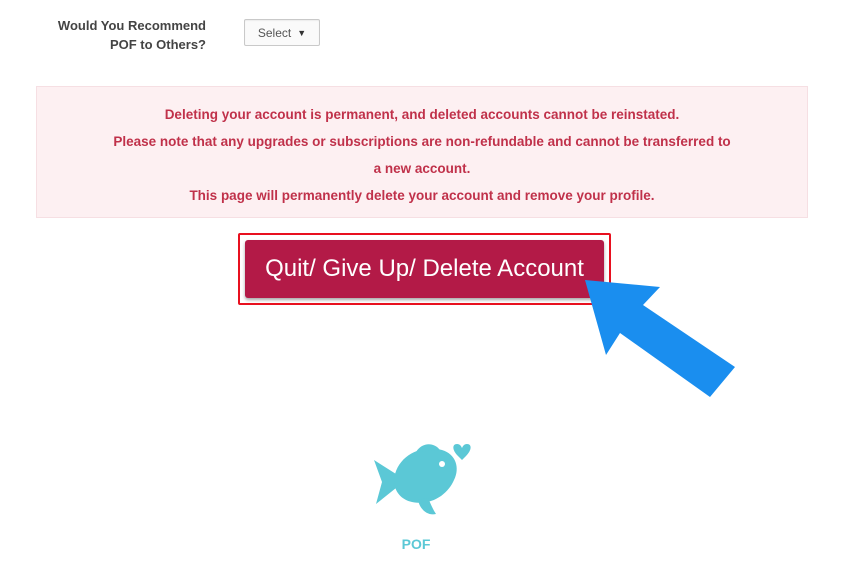  Describe the element at coordinates (274, 32) in the screenshot. I see `recommend-select-value: Select` at that location.